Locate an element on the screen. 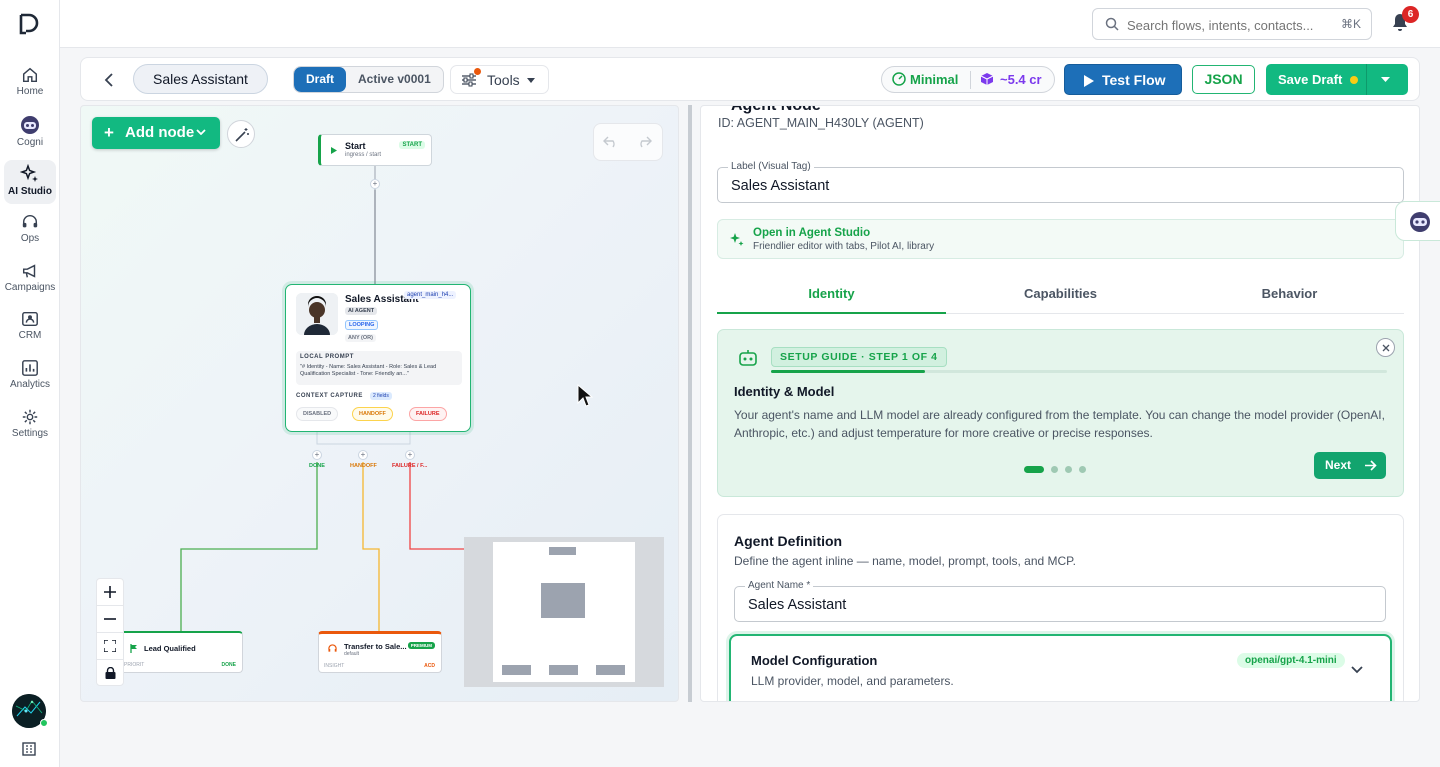 This screenshot has width=1440, height=767. rail-item-analytics: Analytics is located at coordinates (30, 377).